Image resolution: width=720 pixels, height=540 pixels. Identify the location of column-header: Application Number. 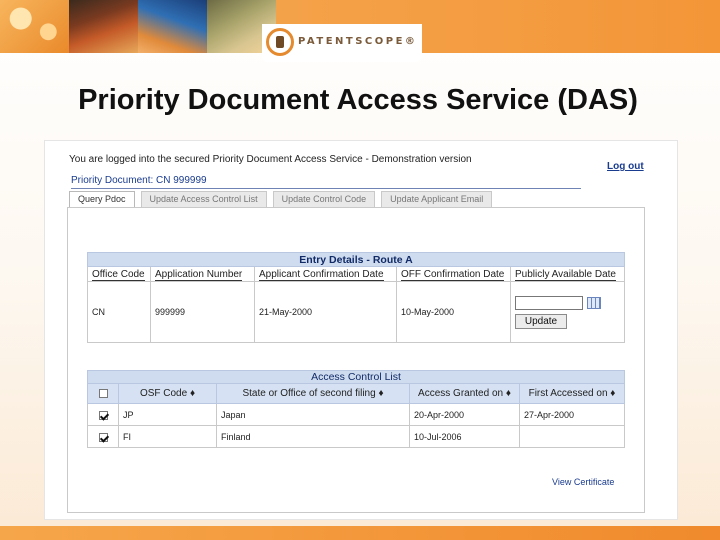
(202, 274).